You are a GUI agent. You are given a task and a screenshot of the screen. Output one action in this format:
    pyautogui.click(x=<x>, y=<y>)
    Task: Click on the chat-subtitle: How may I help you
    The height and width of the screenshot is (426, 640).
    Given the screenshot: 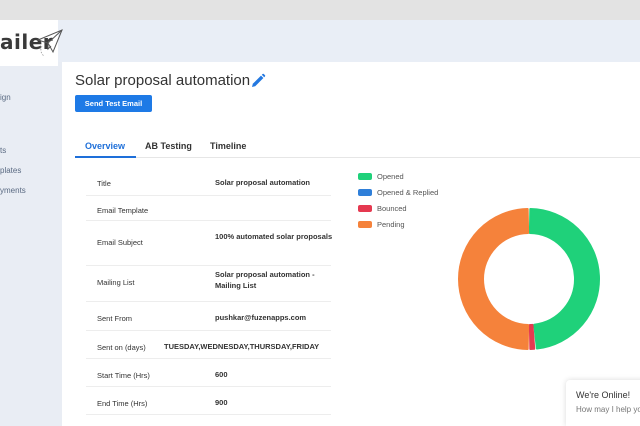 What is the action you would take?
    pyautogui.click(x=608, y=409)
    